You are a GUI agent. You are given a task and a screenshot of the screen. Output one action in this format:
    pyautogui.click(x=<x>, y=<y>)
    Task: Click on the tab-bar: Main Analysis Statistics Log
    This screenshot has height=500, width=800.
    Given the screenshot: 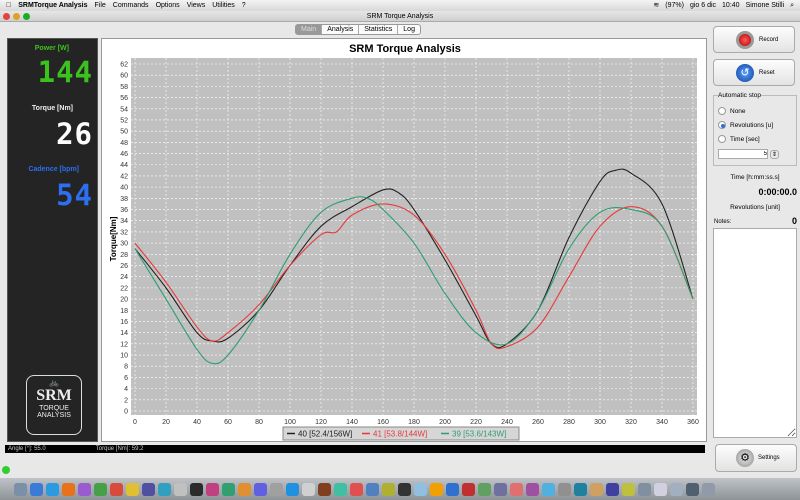 What is the action you would take?
    pyautogui.click(x=358, y=29)
    